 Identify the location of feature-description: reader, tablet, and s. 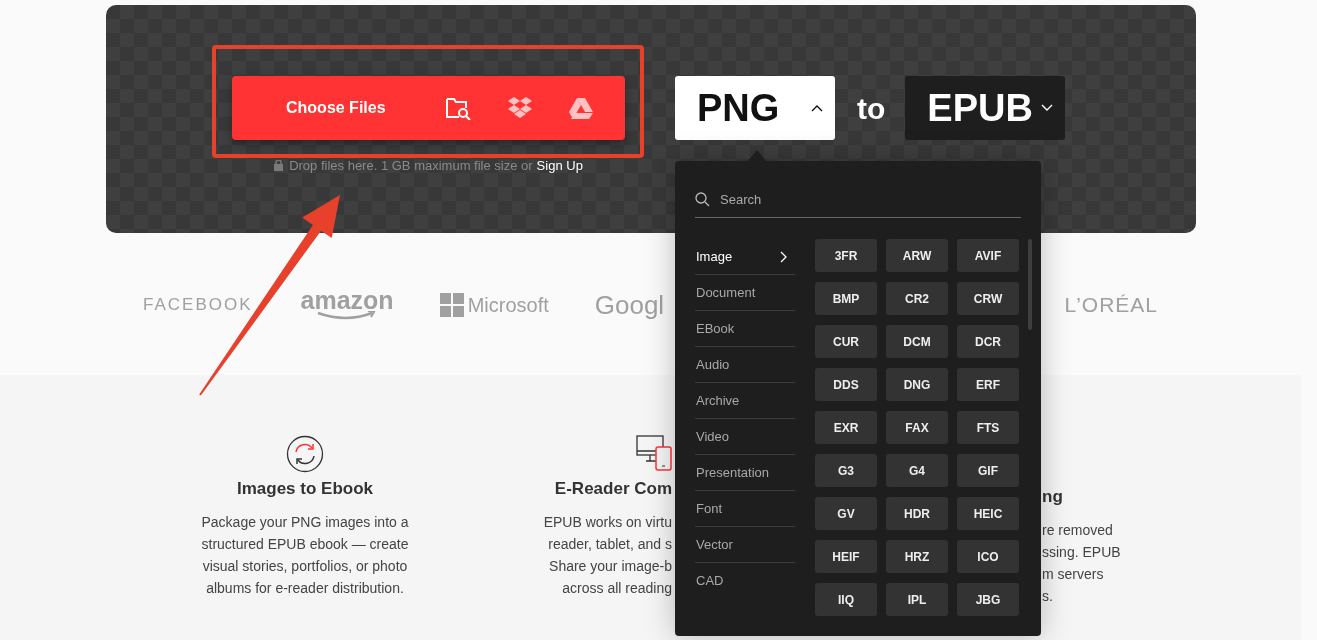
(610, 544).